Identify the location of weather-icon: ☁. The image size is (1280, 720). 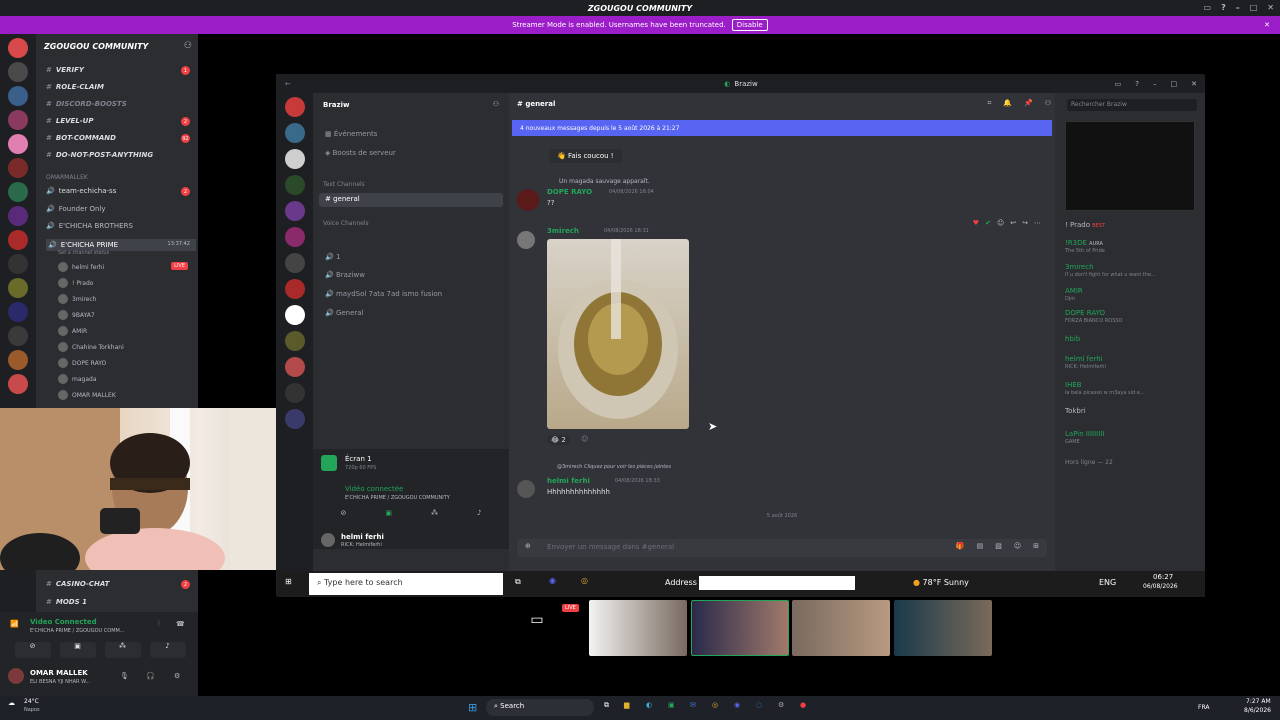
(11, 703).